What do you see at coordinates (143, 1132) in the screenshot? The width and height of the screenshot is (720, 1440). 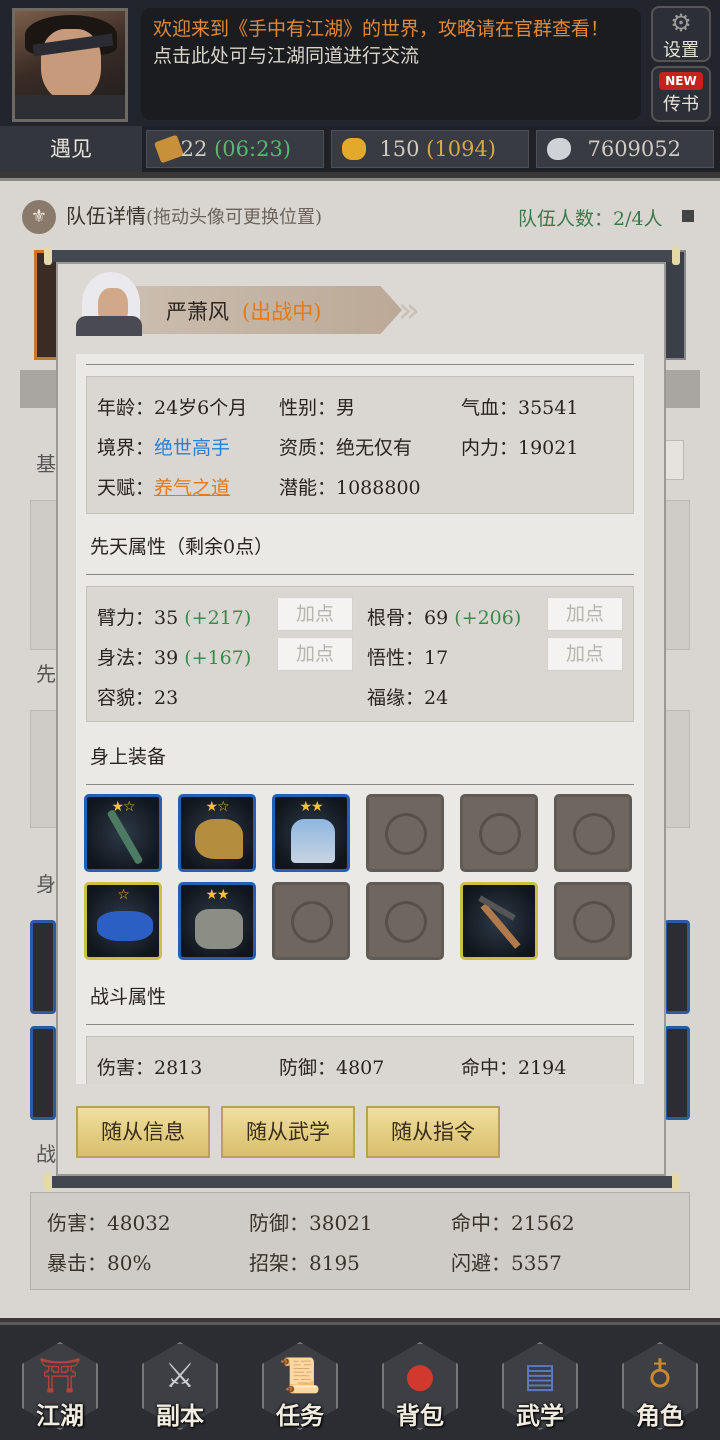 I see `companion-info-button: 随从信息` at bounding box center [143, 1132].